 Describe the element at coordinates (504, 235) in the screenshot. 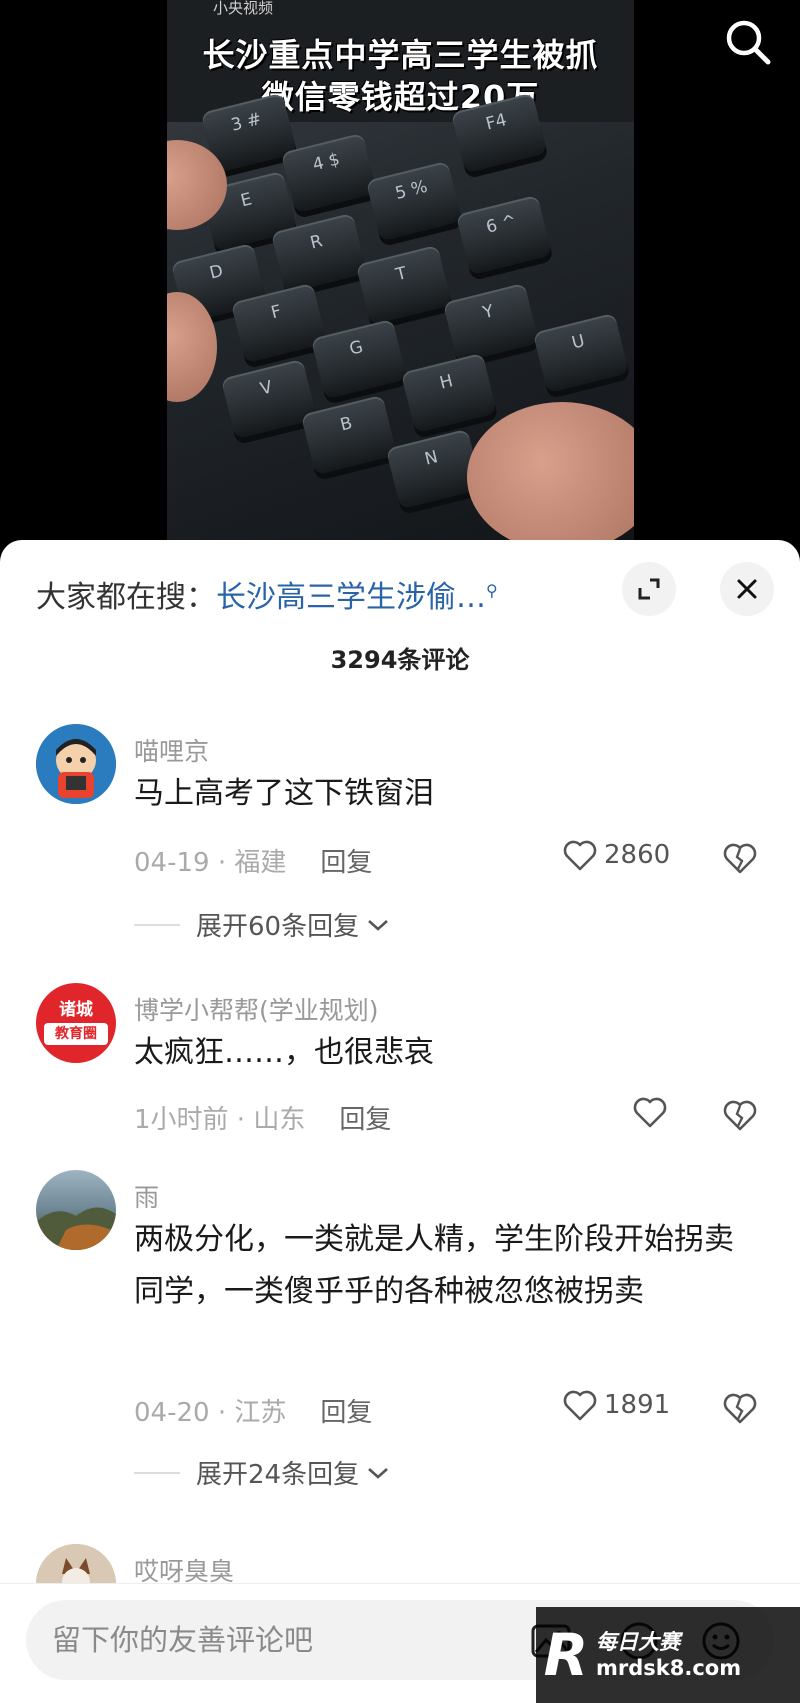

I see `key: 6 ^` at that location.